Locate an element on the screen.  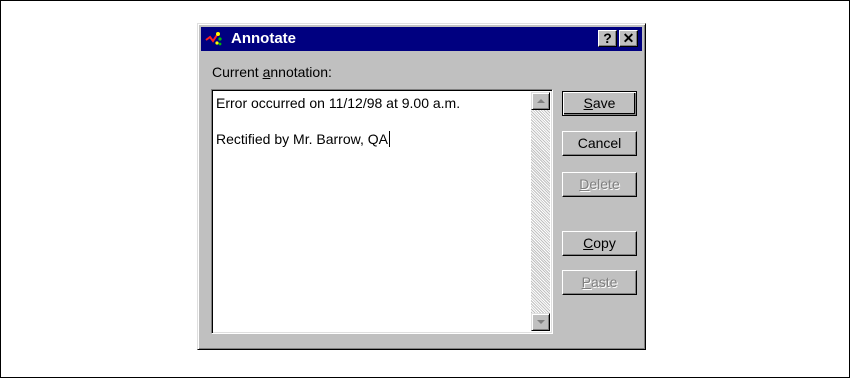
save-button: Save is located at coordinates (599, 103).